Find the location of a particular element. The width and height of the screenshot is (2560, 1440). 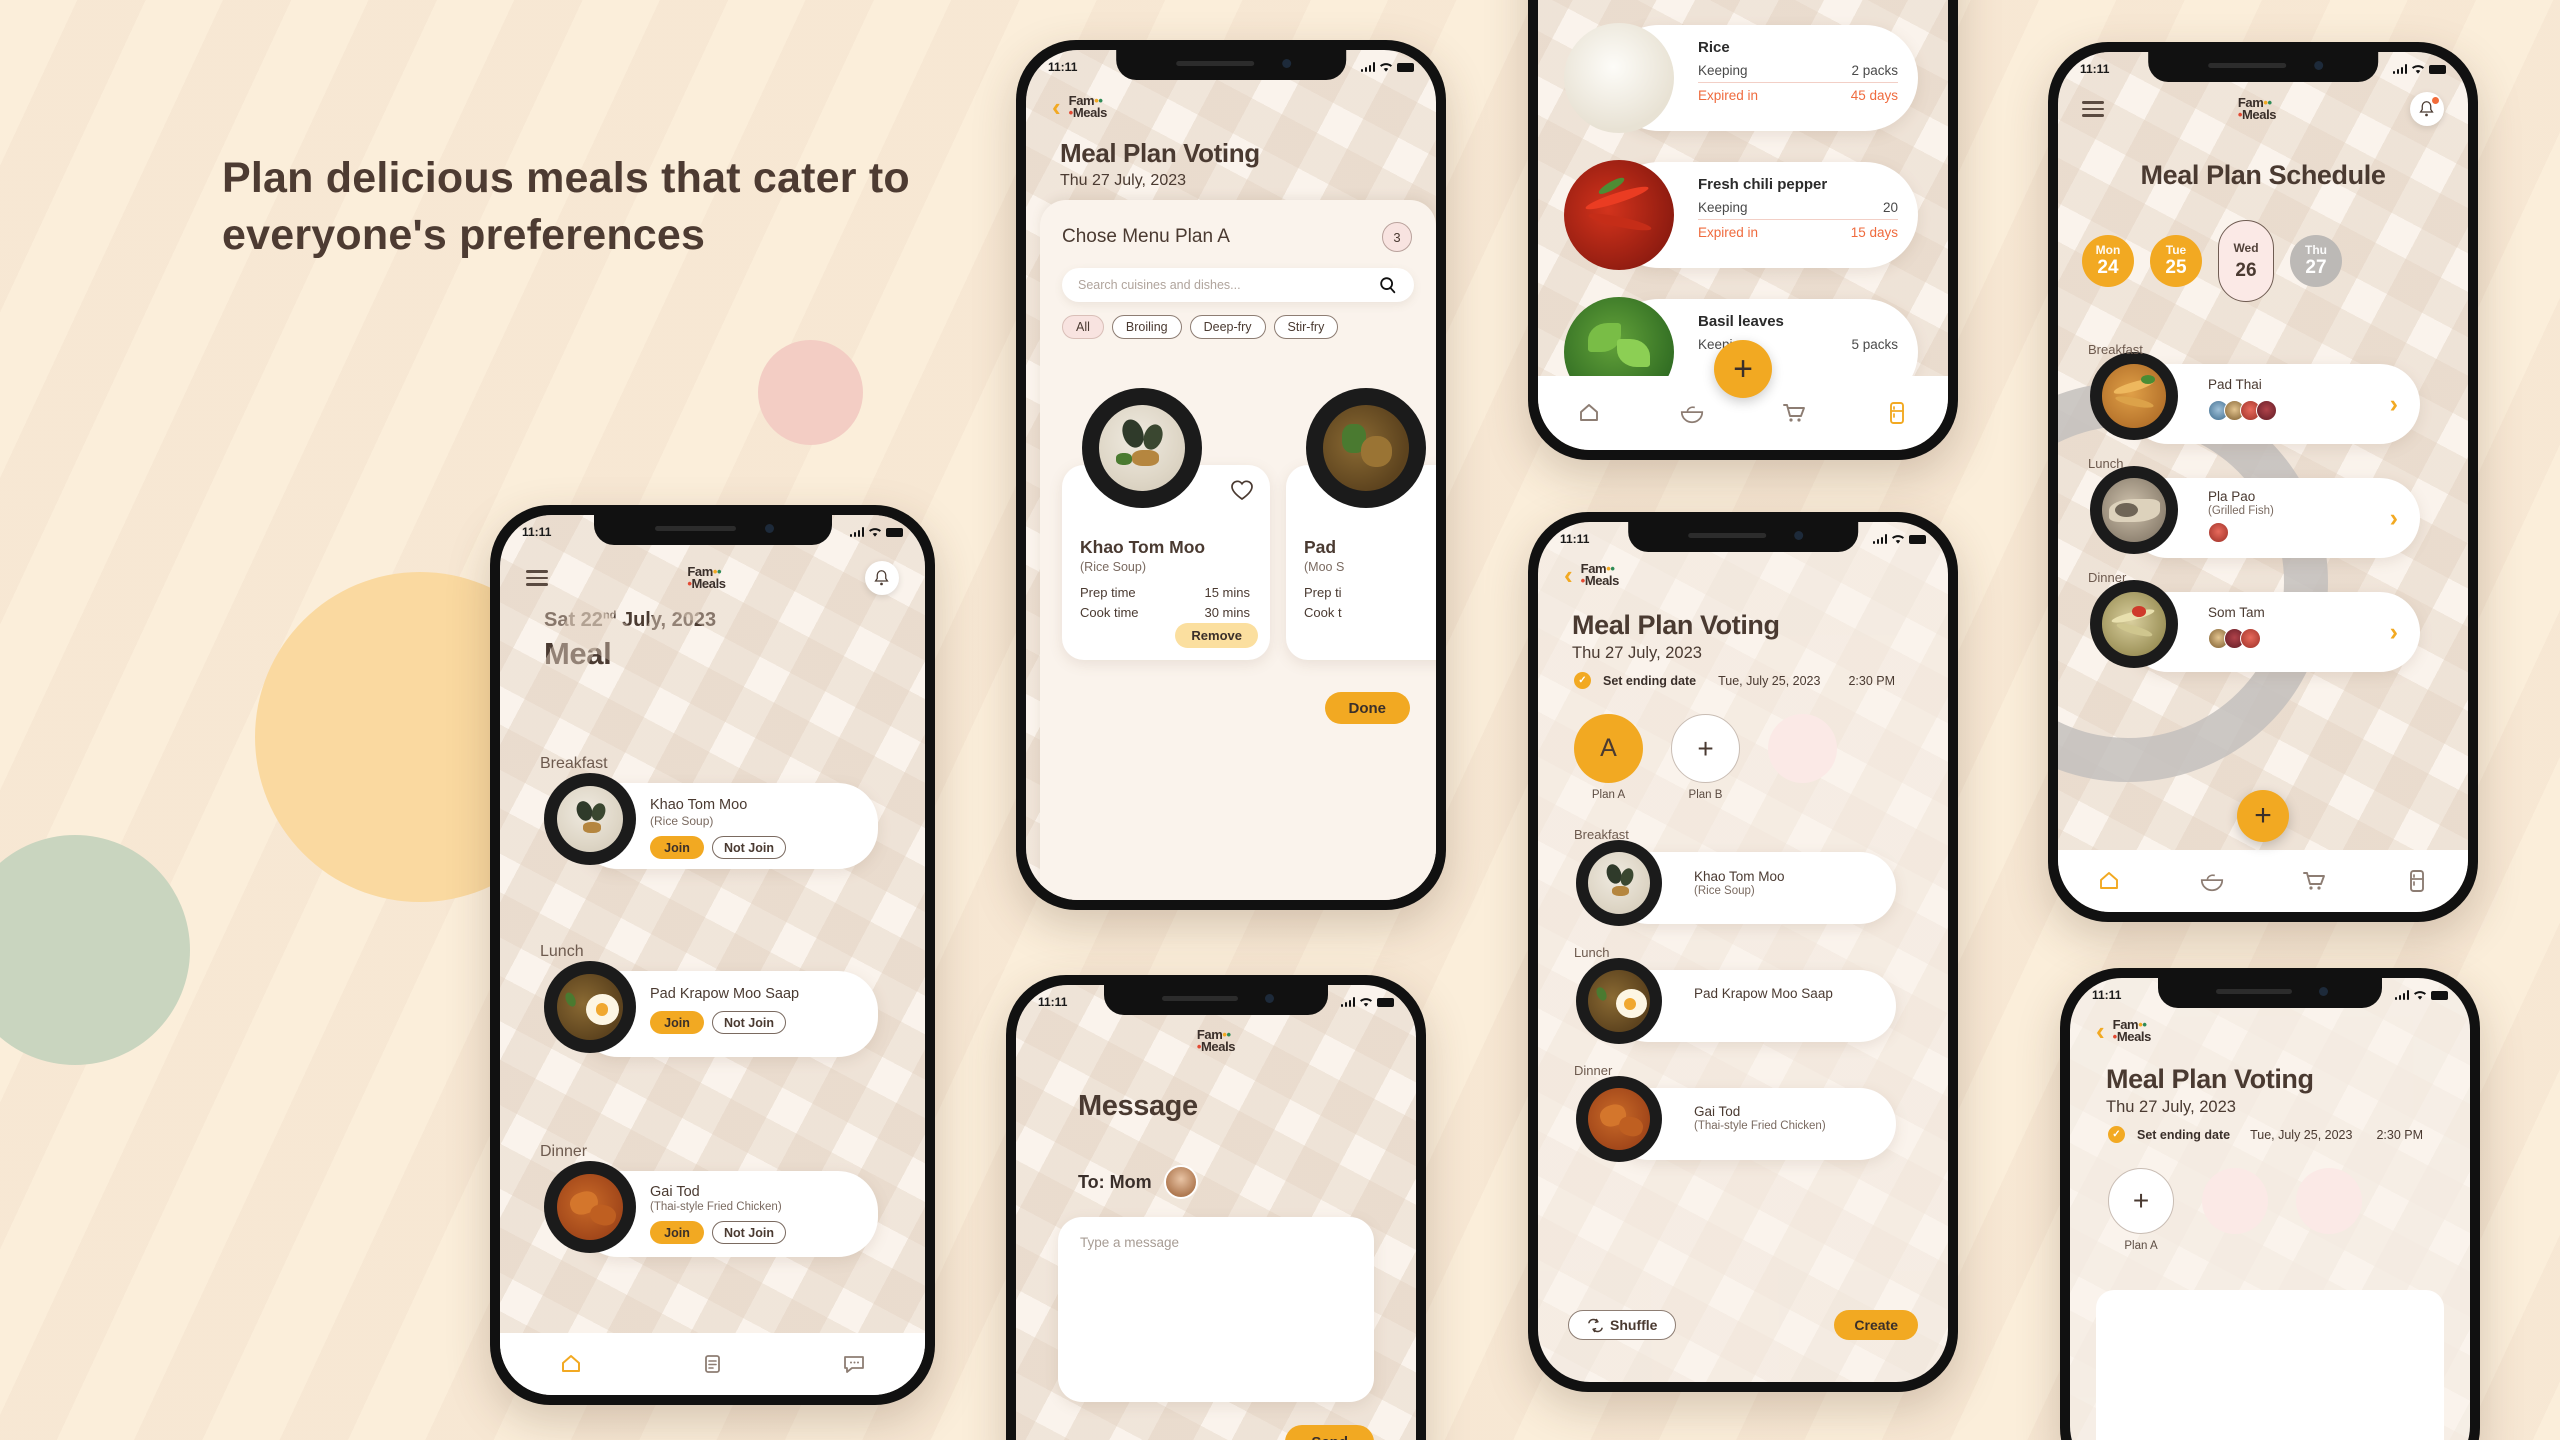

plan-option-a: A Plan A is located at coordinates (1608, 757).